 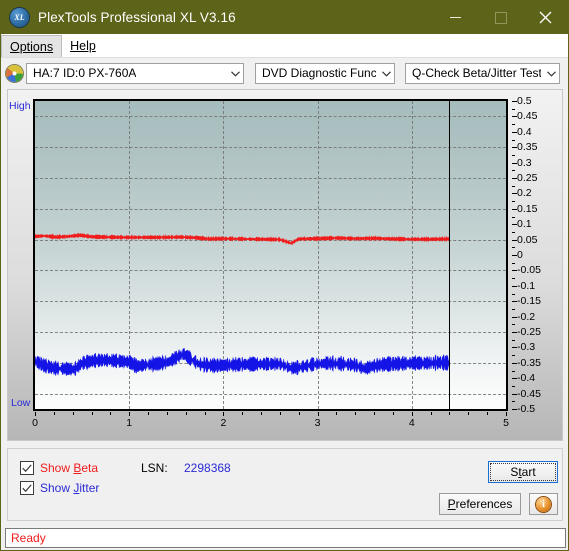 I want to click on maximize-icon, so click(x=500, y=17).